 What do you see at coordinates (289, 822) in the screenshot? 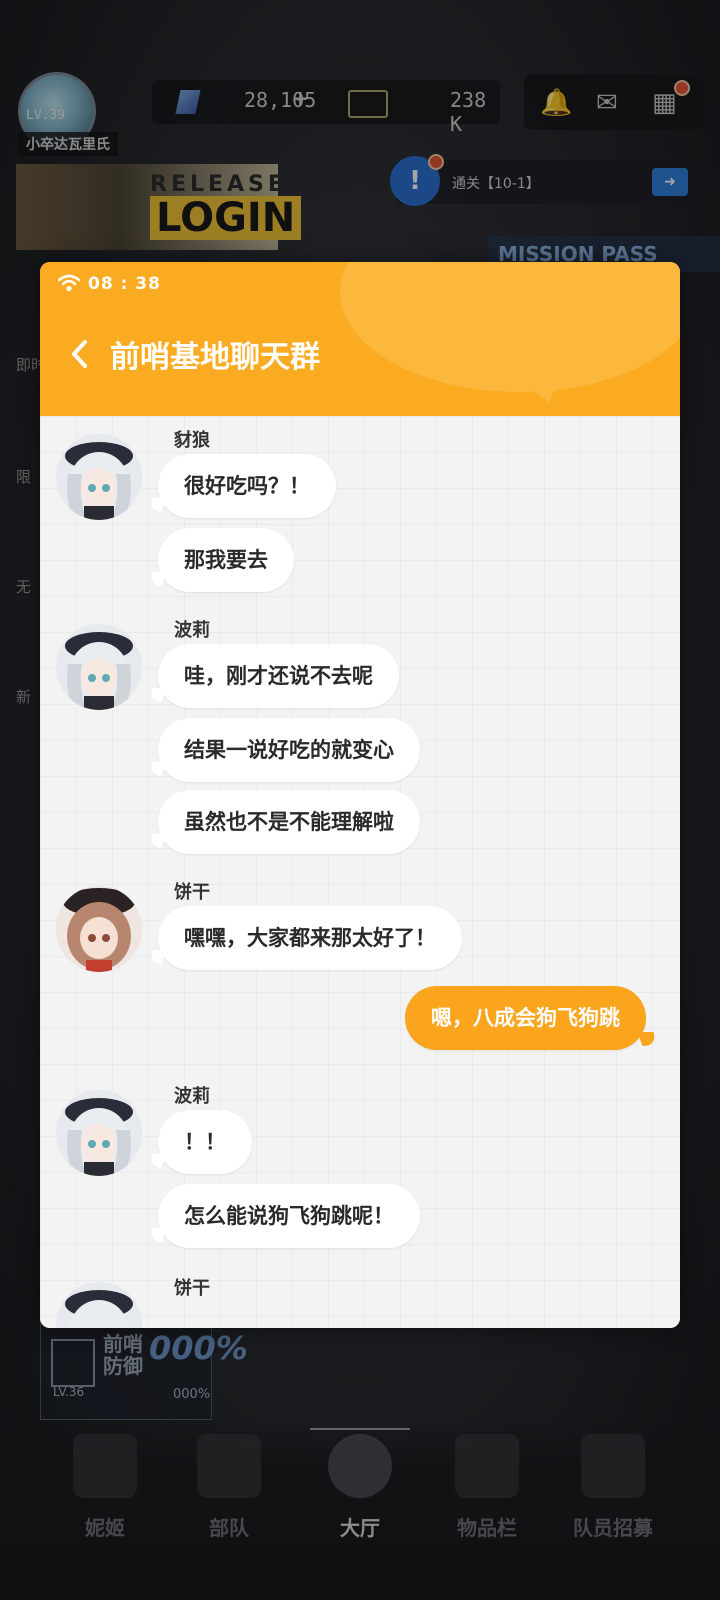
I see `message-bubble: 虽然也不是不能理解啦` at bounding box center [289, 822].